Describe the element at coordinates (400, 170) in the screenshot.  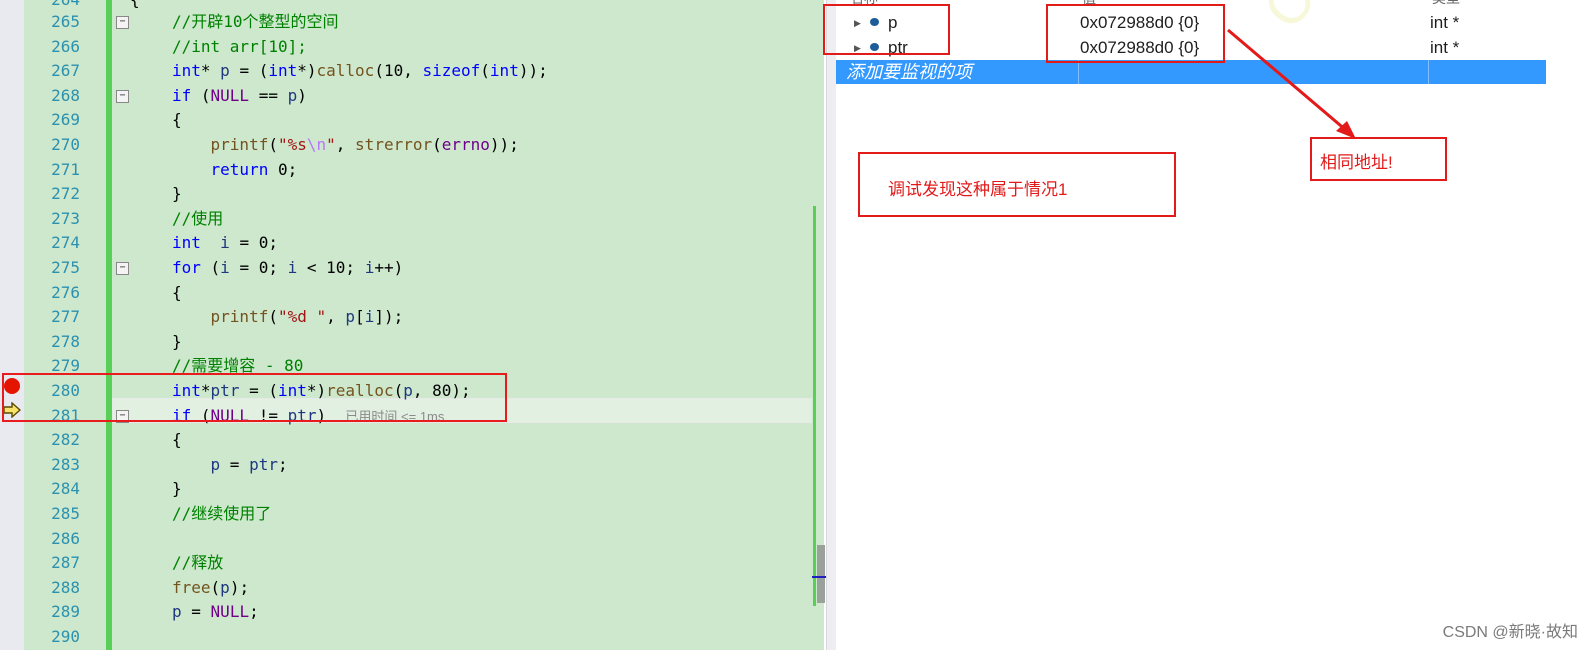
I see `code-line: 271 return 0;` at that location.